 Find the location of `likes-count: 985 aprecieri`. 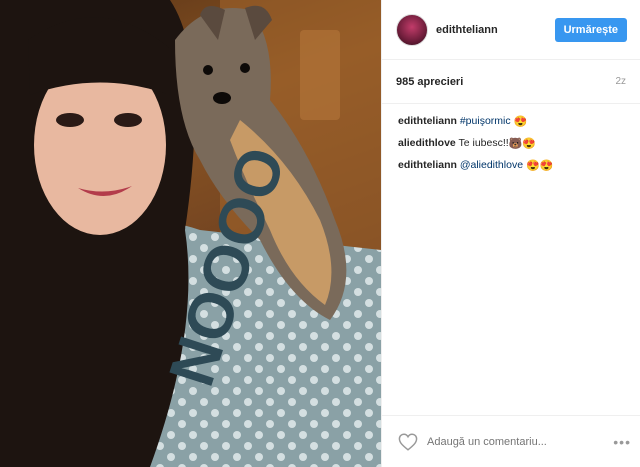

likes-count: 985 aprecieri is located at coordinates (429, 82).